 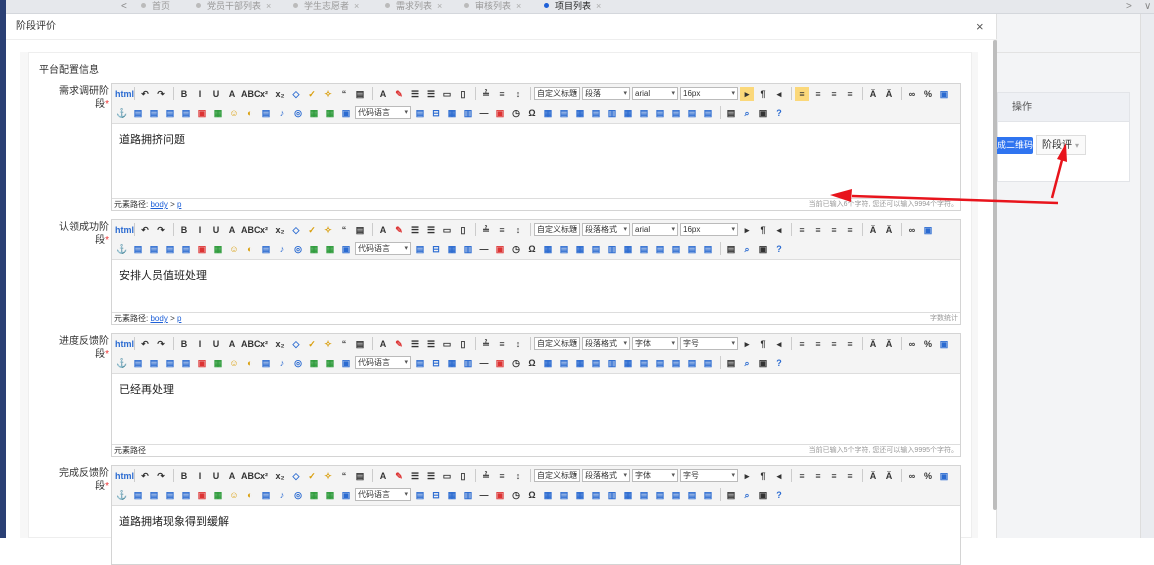 What do you see at coordinates (250, 249) in the screenshot?
I see `toolbar-button: ◐` at bounding box center [250, 249].